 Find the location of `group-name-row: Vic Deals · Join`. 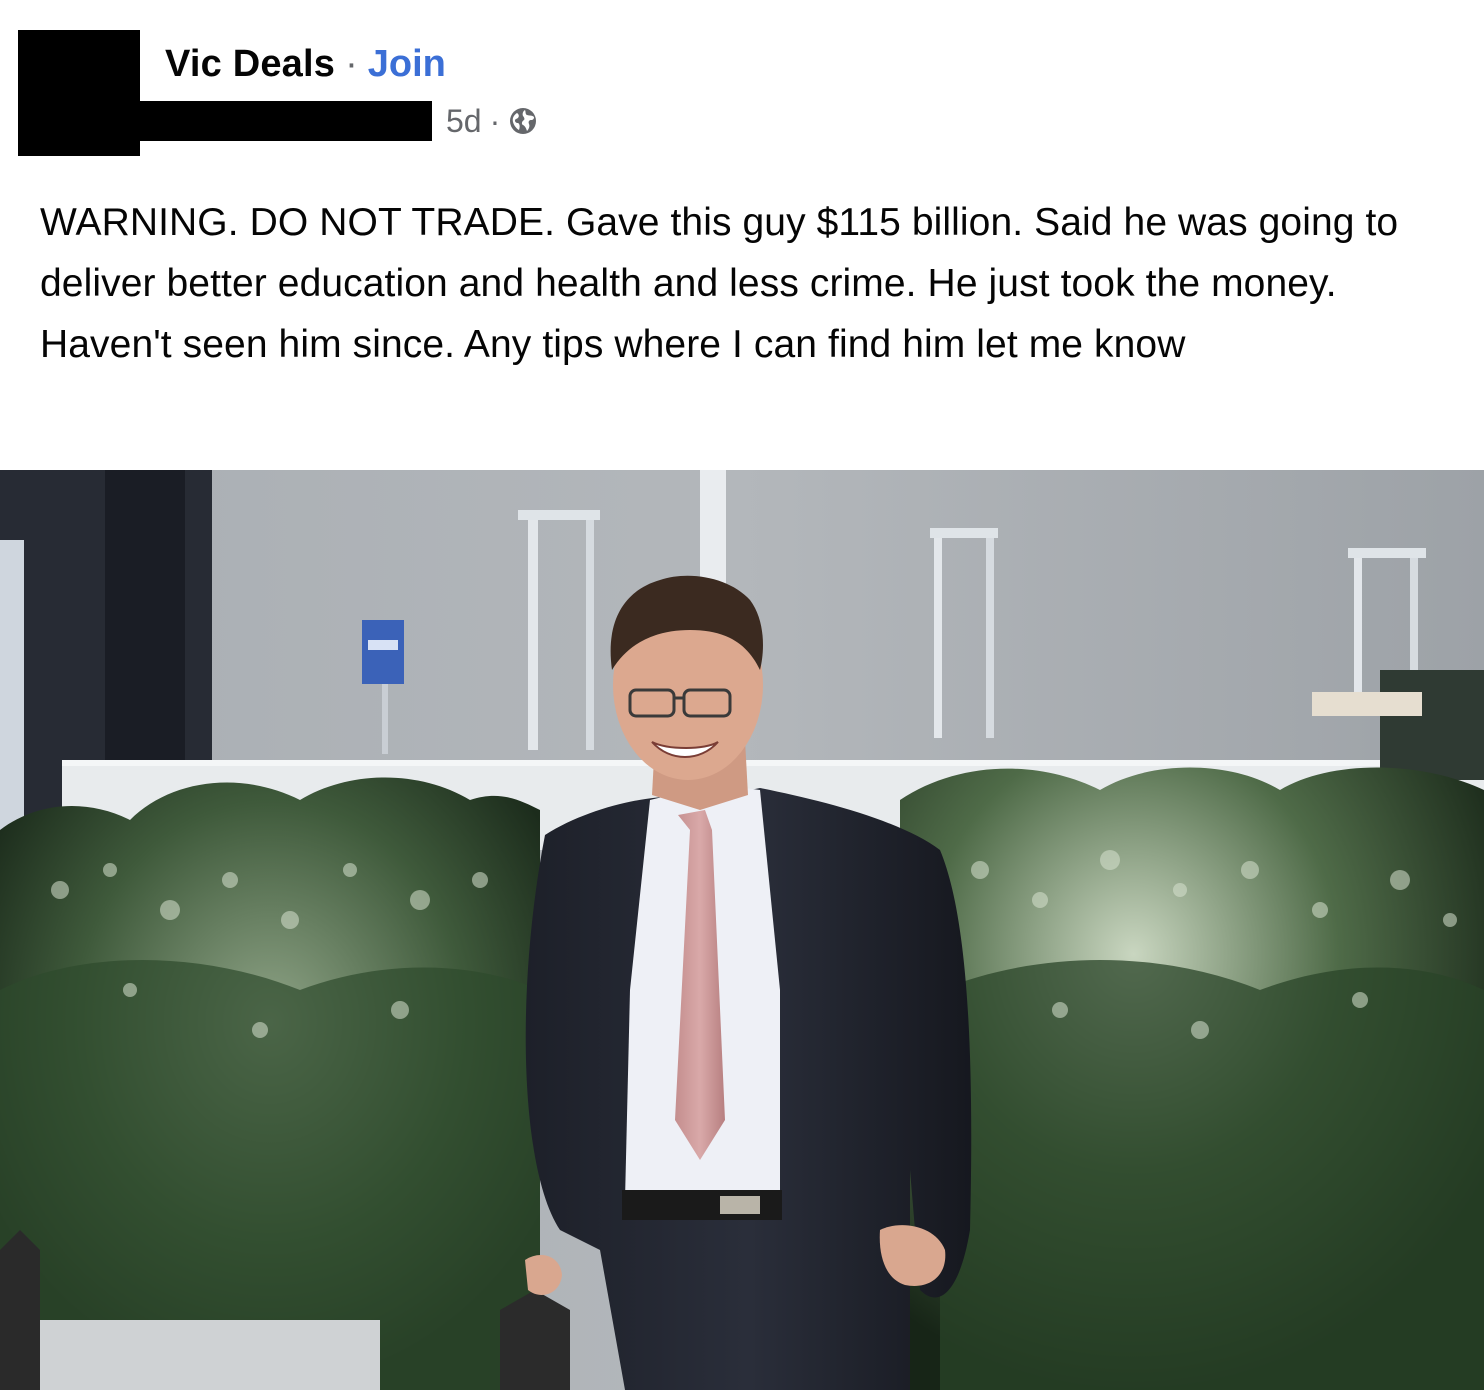

group-name-row: Vic Deals · Join is located at coordinates (305, 64).